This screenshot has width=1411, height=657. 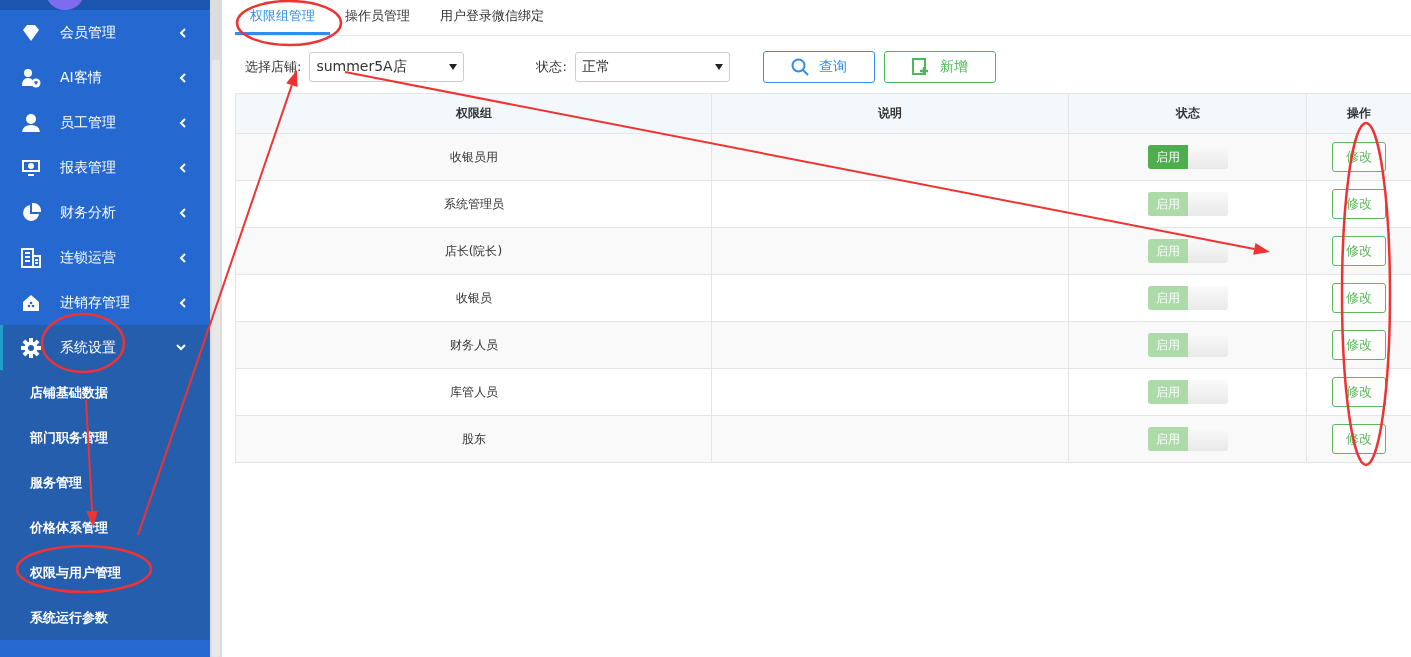 I want to click on search-button: 查询, so click(x=818, y=67).